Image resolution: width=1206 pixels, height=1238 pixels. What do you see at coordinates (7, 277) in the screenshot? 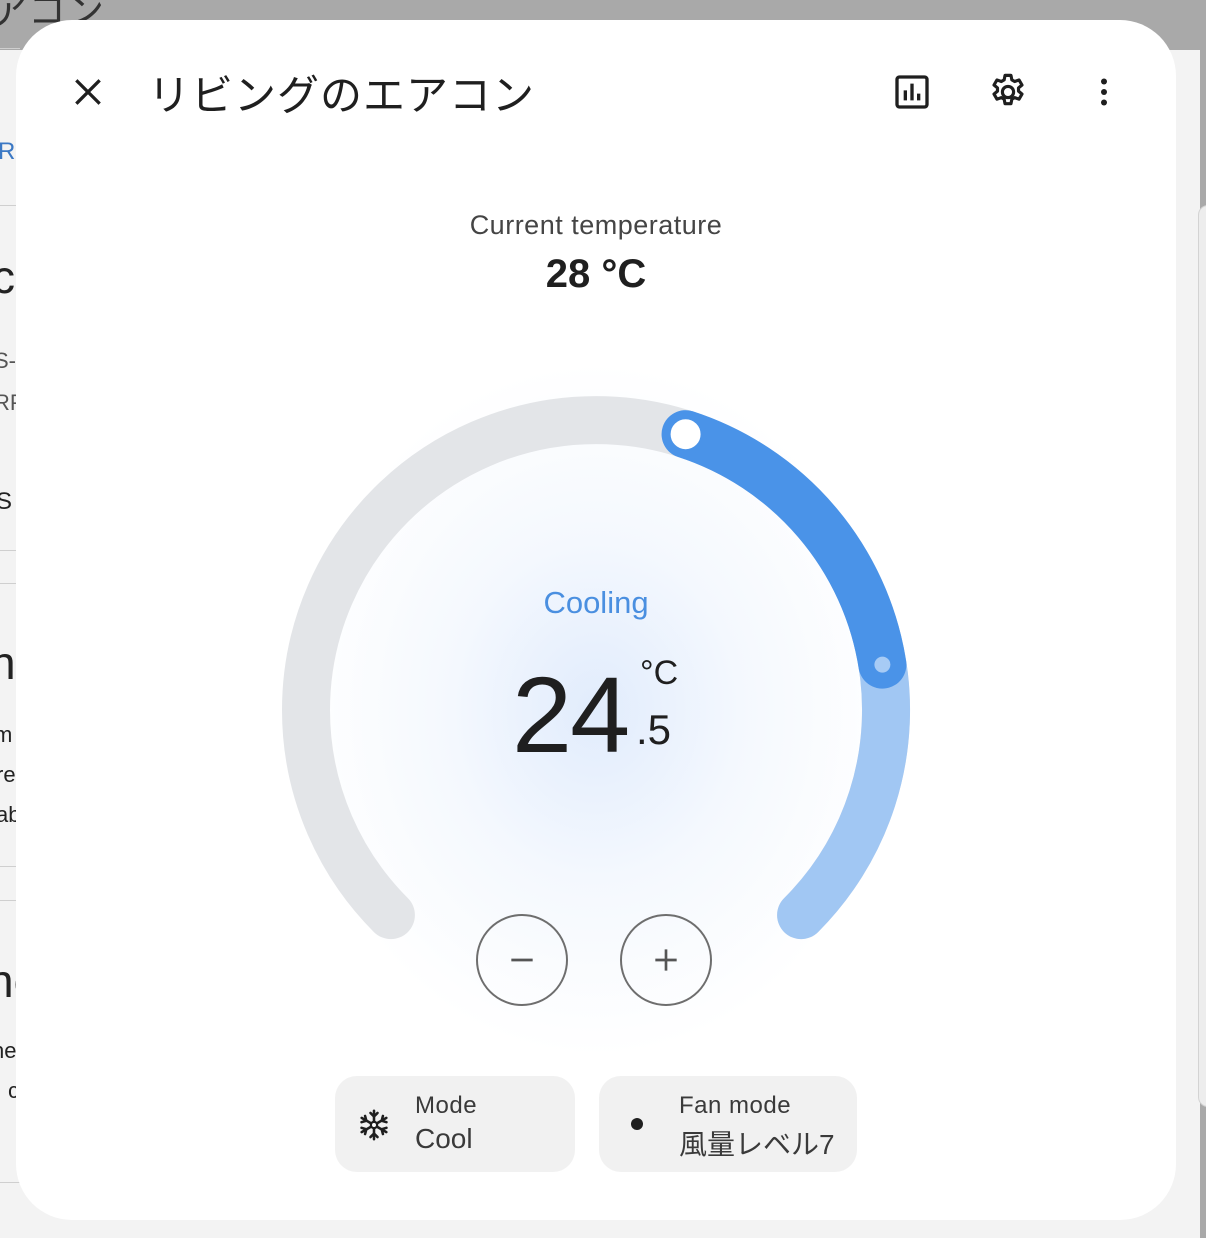
I see `bg-fragment: c` at bounding box center [7, 277].